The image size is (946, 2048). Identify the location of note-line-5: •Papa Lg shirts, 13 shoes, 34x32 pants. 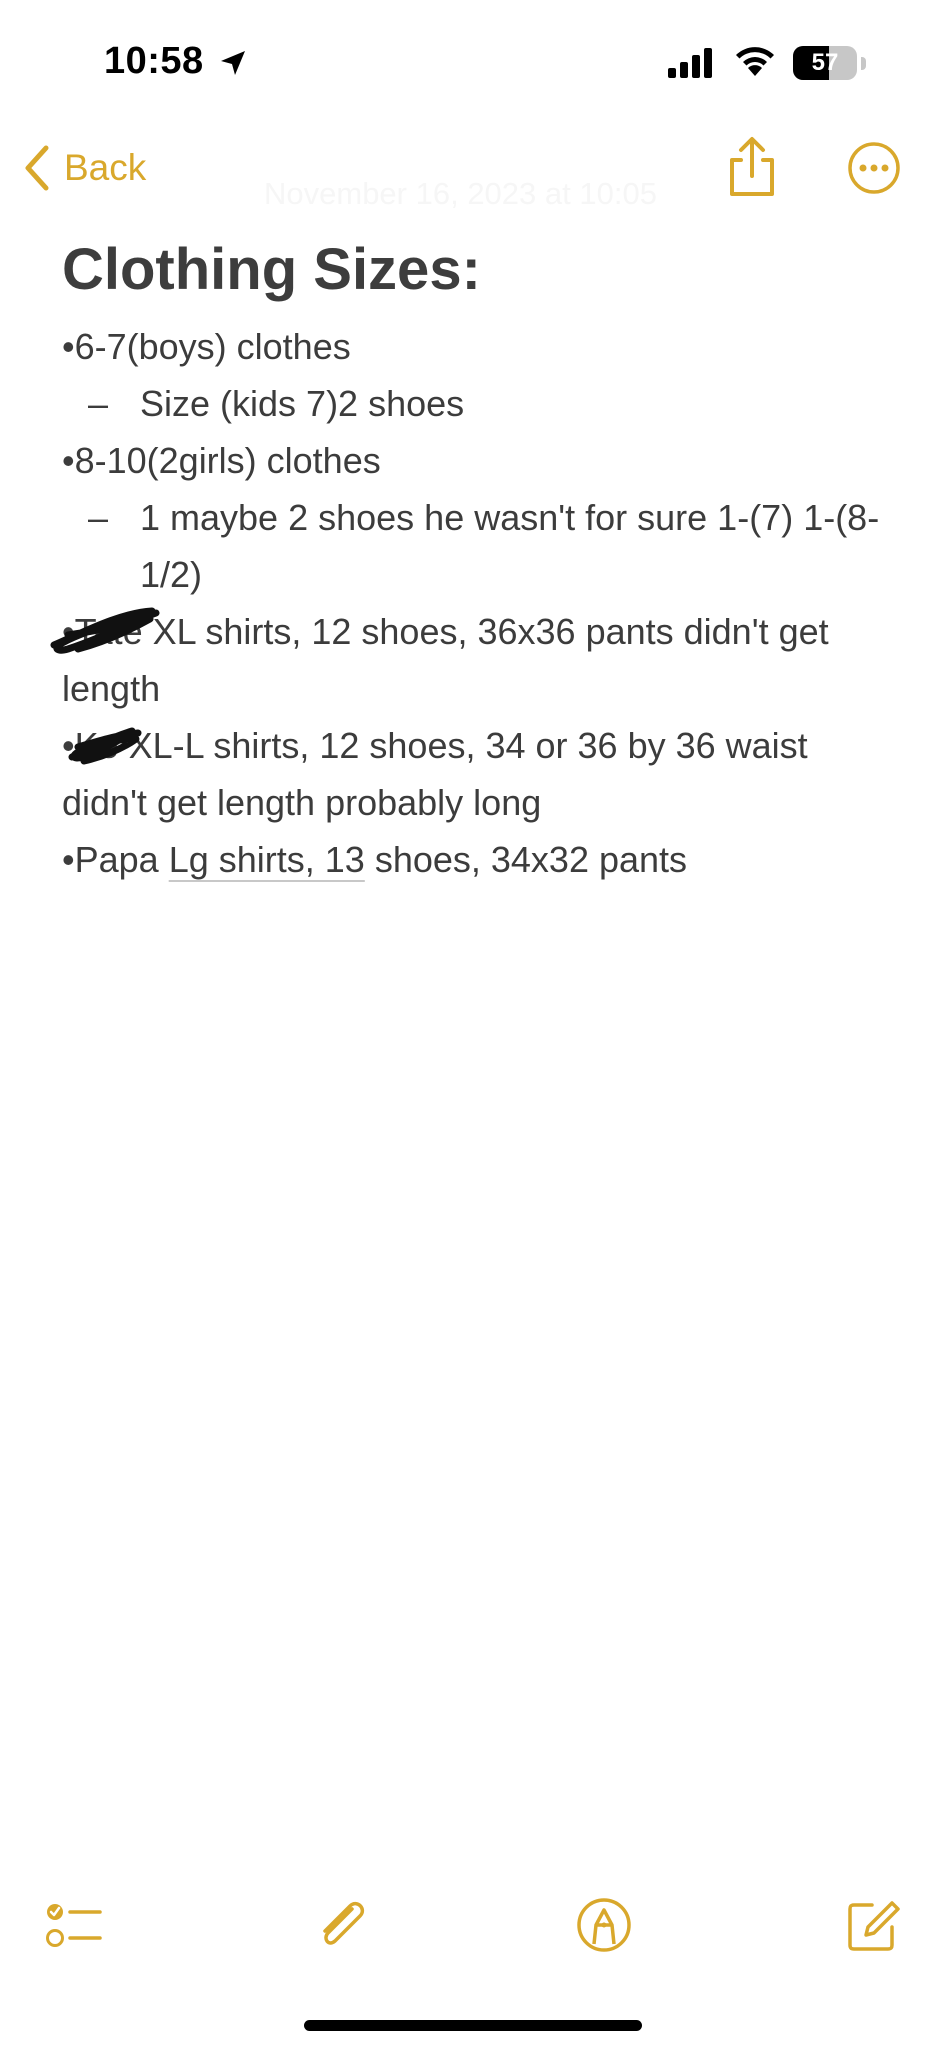
(477, 859).